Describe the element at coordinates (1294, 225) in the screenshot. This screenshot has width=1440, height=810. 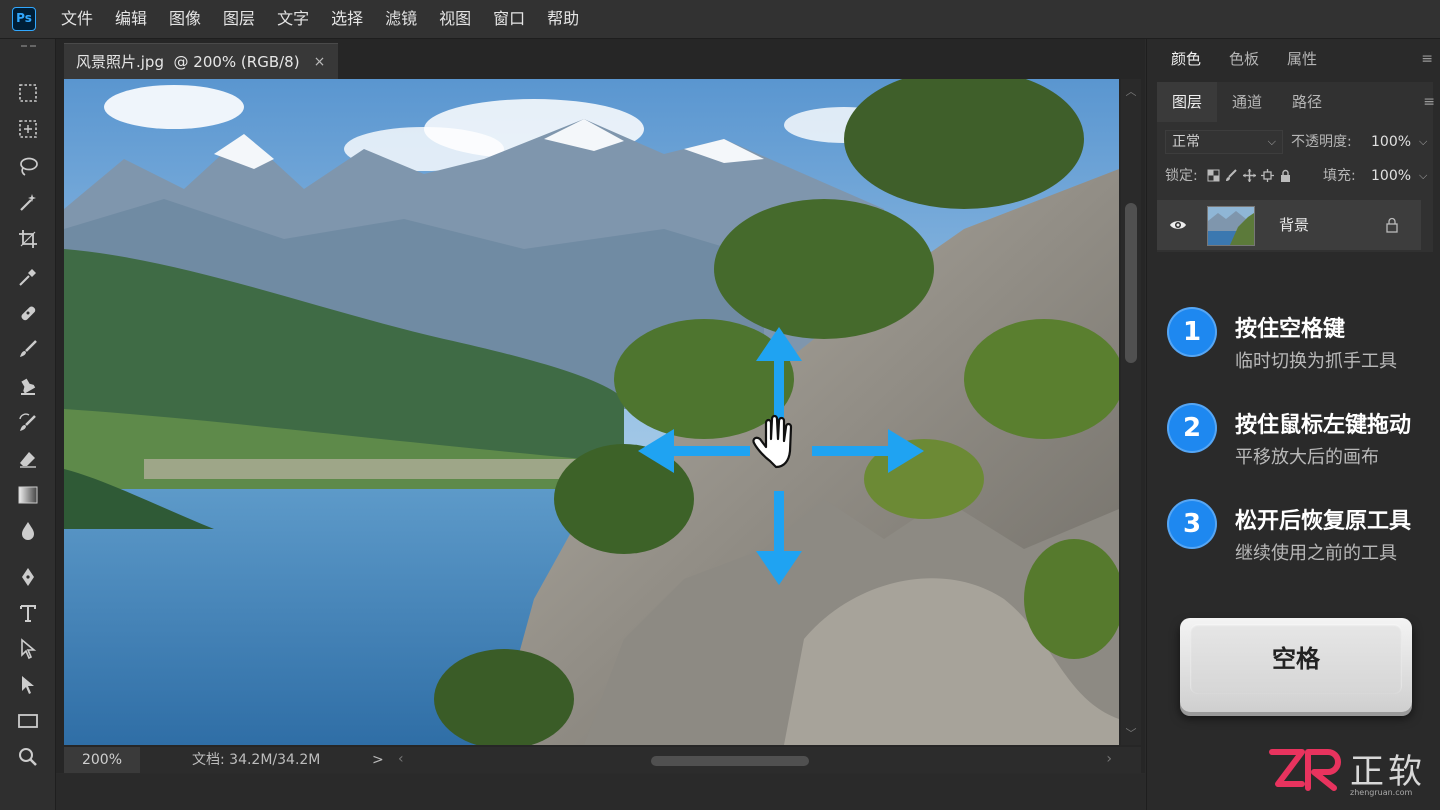
I see `layer-name: 背景` at that location.